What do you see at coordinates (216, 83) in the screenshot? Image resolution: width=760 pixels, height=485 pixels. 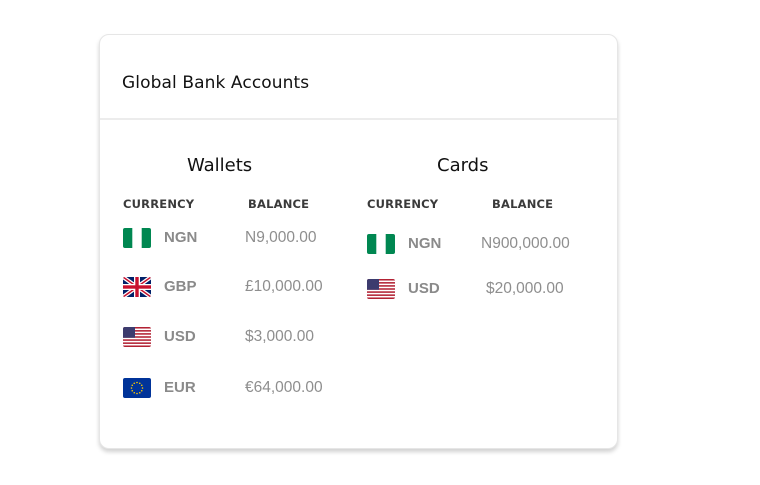 I see `card-title: Global Bank Accounts` at bounding box center [216, 83].